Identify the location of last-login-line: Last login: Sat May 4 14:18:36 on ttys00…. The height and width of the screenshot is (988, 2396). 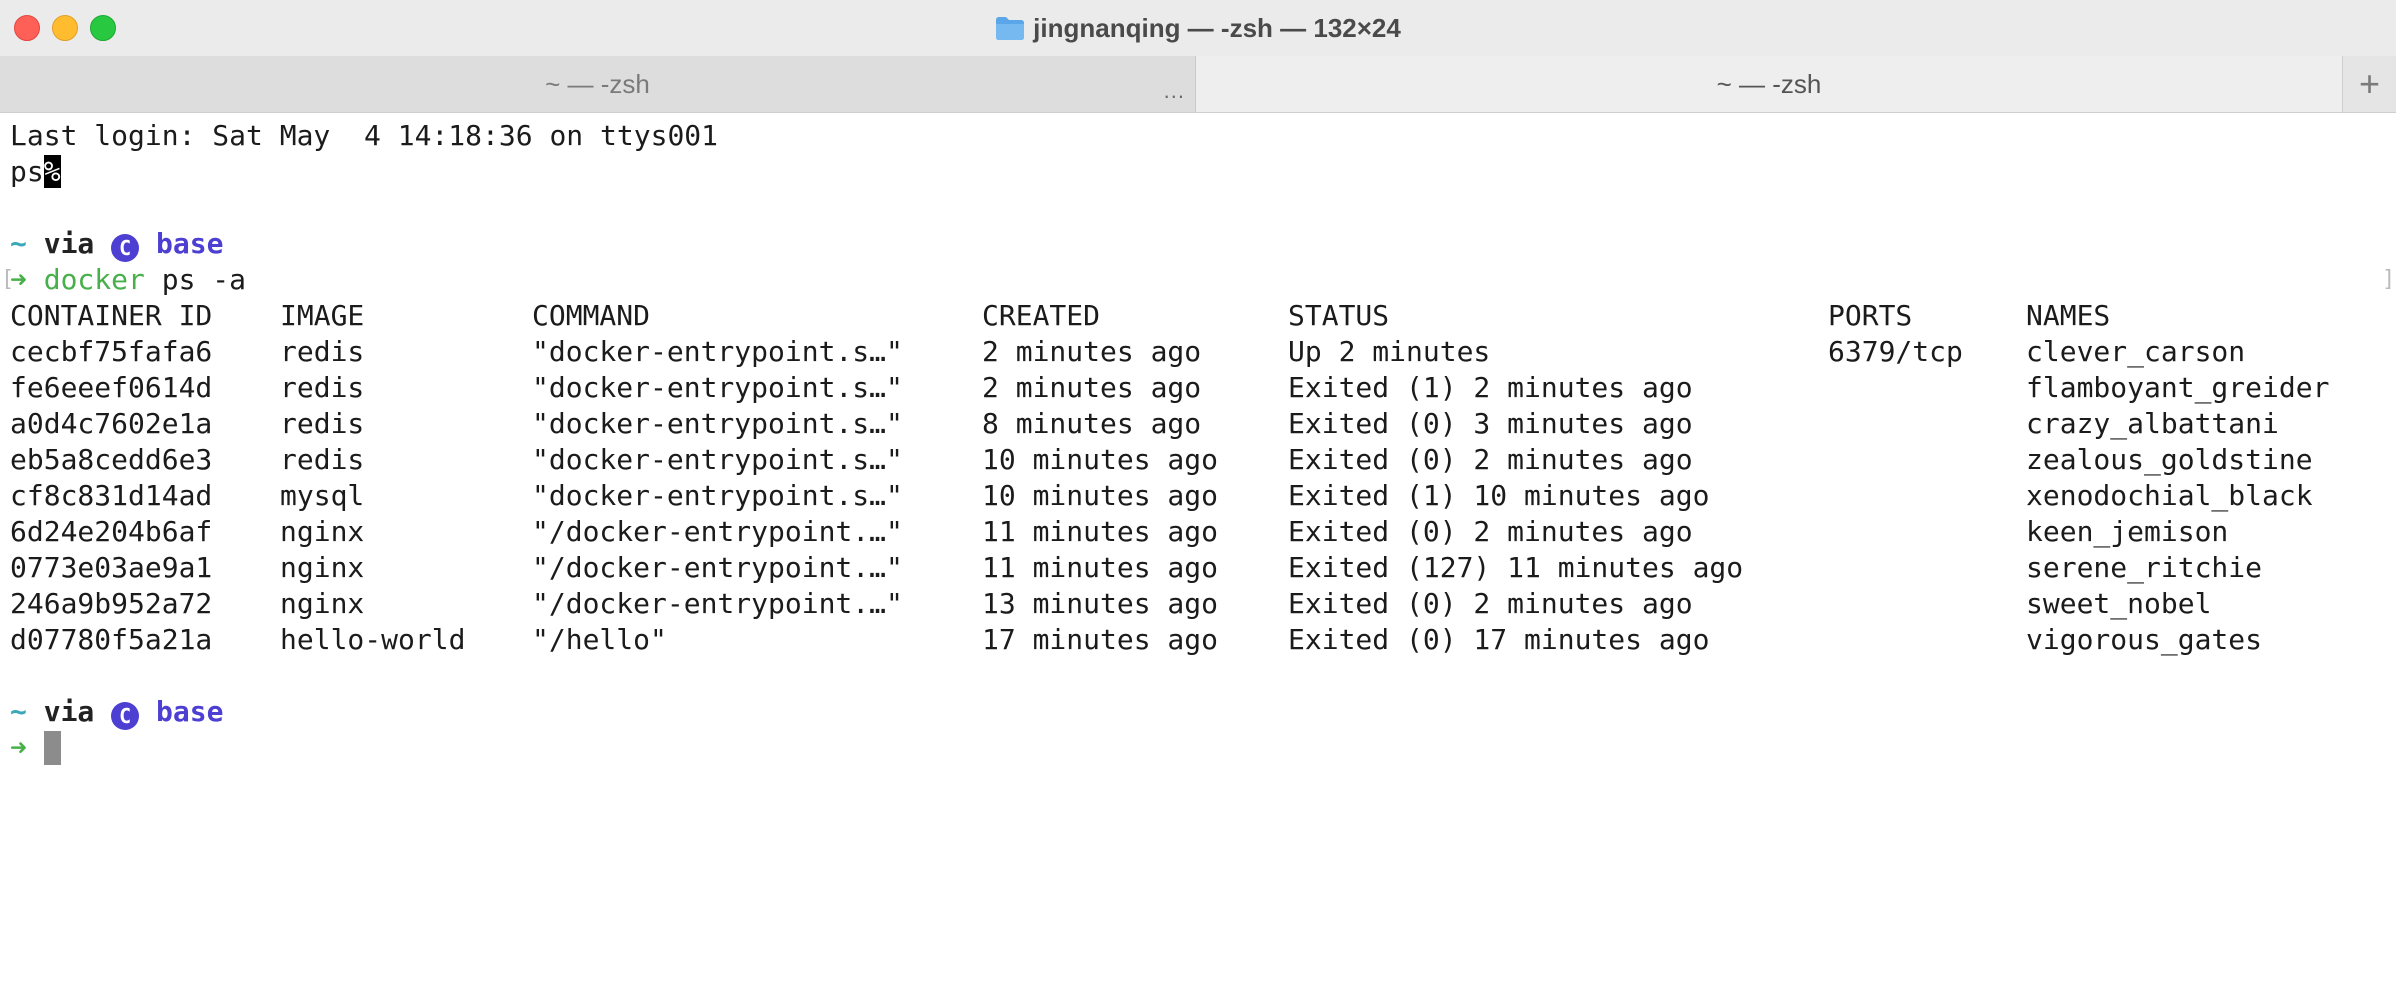
(364, 135).